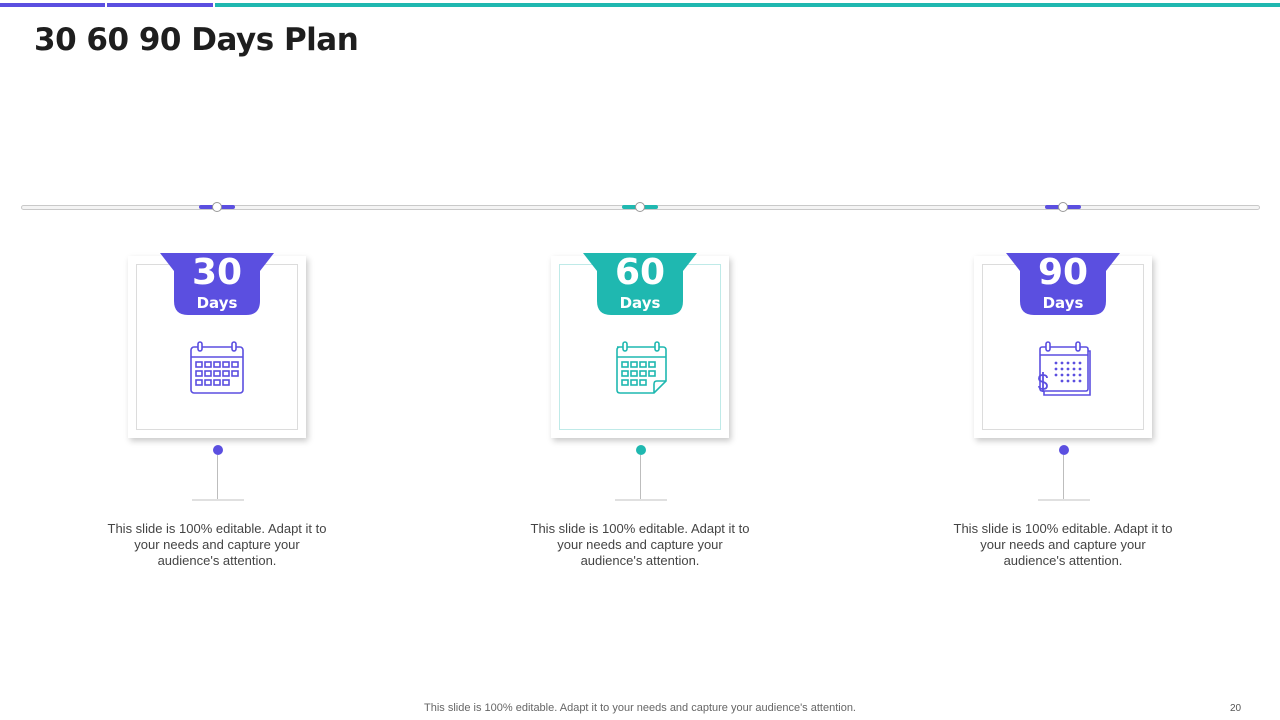 The image size is (1280, 720). I want to click on phase-badge-90: 90 Days, so click(1063, 285).